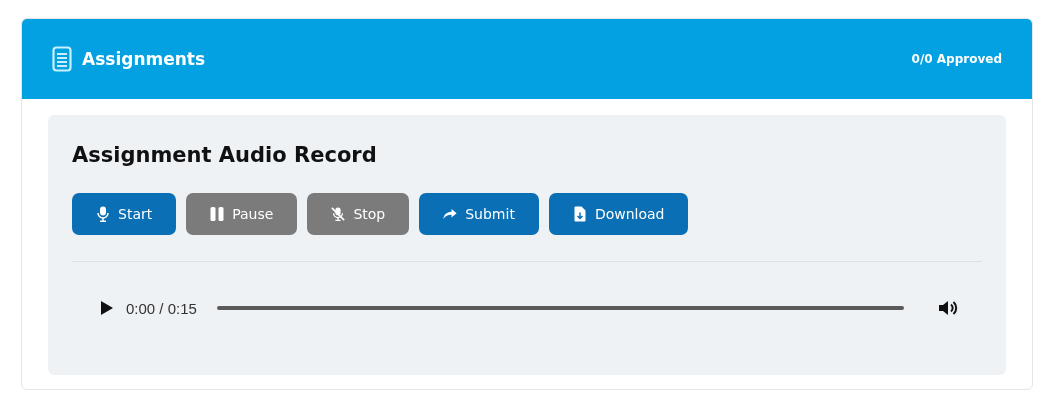 This screenshot has width=1053, height=413. Describe the element at coordinates (225, 155) in the screenshot. I see `panel-title: Assignment Audio Record` at that location.